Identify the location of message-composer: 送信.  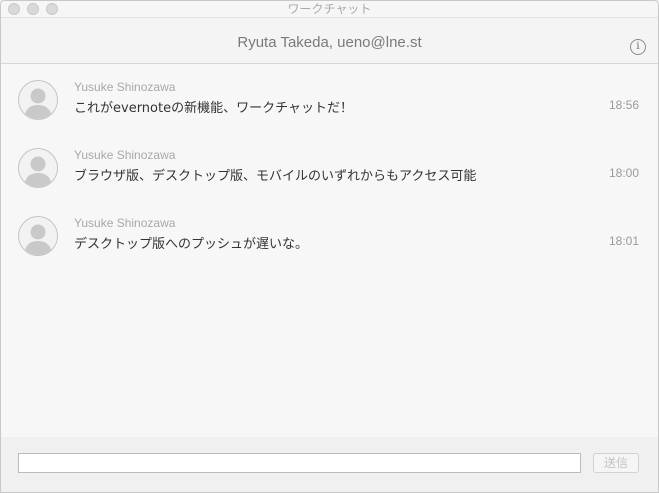
(329, 464).